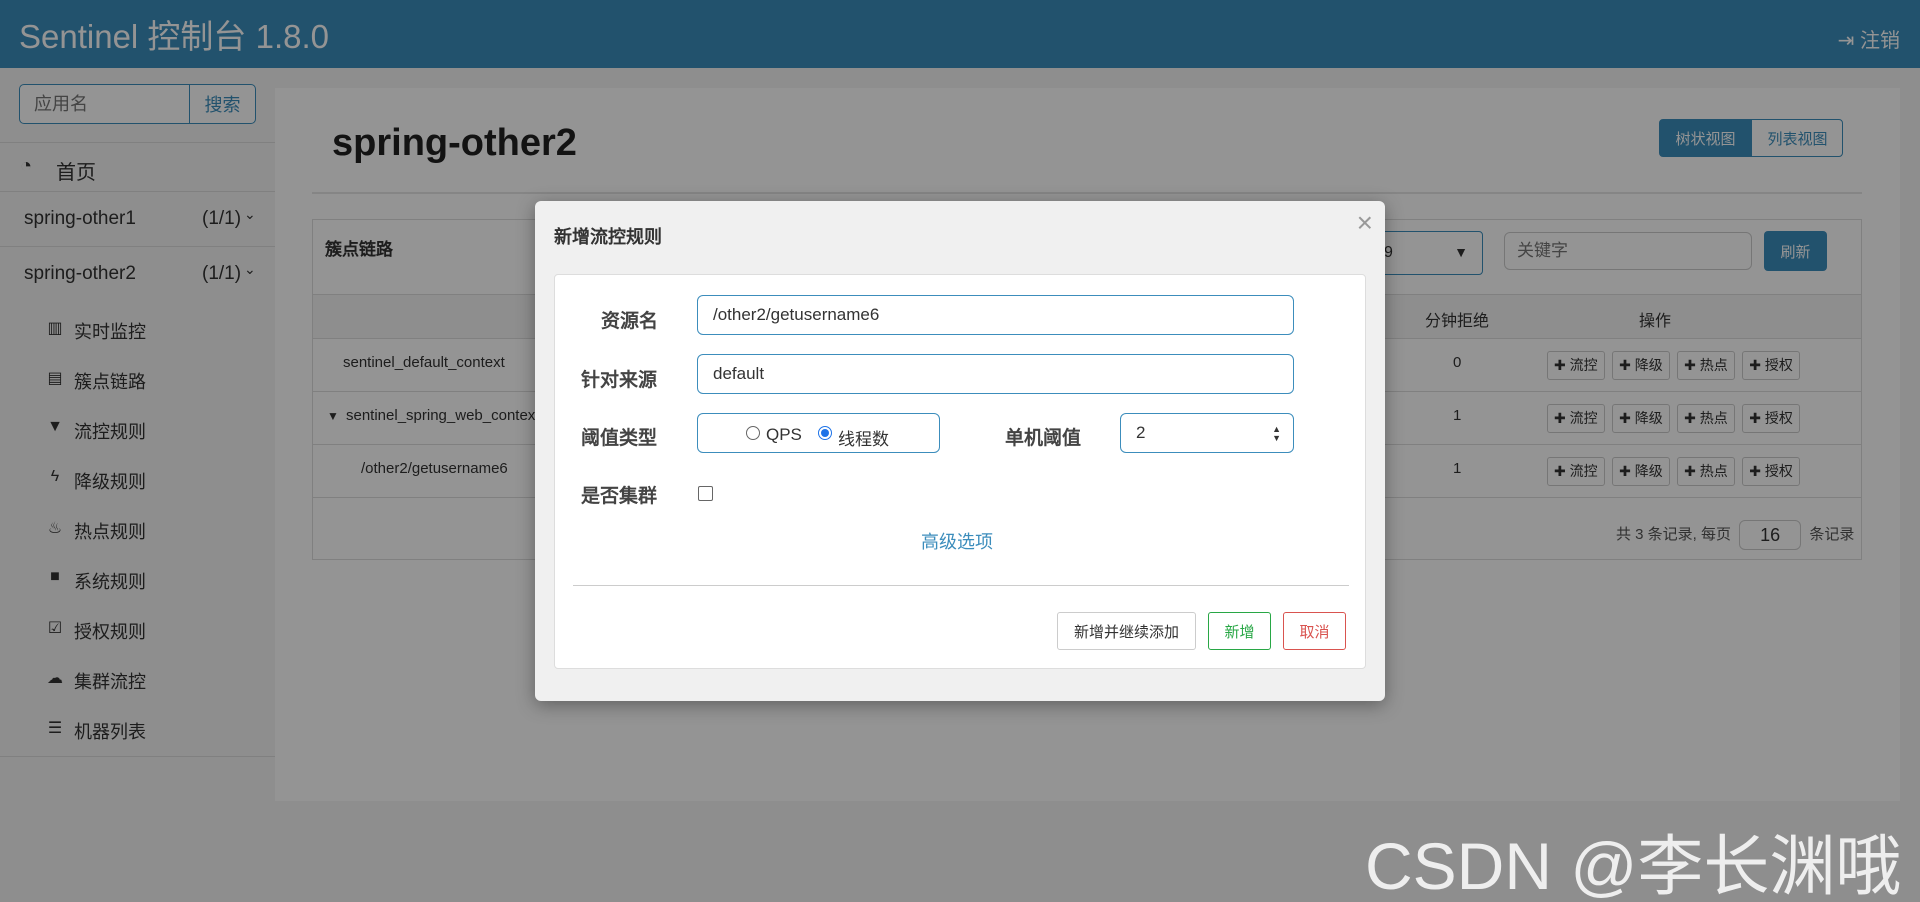 The image size is (1920, 902). Describe the element at coordinates (995, 374) in the screenshot. I see `limit-origin-input` at that location.